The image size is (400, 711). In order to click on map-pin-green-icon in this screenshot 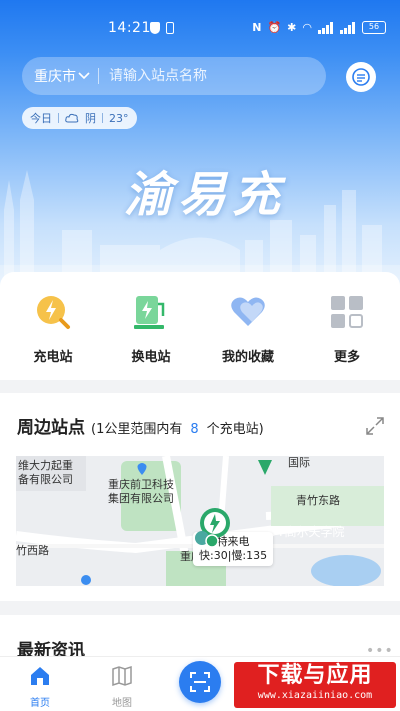, I will do `click(265, 466)`.